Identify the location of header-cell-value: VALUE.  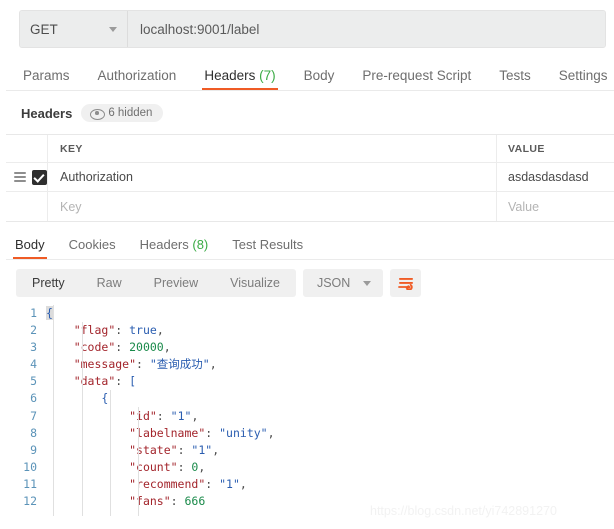
(555, 148).